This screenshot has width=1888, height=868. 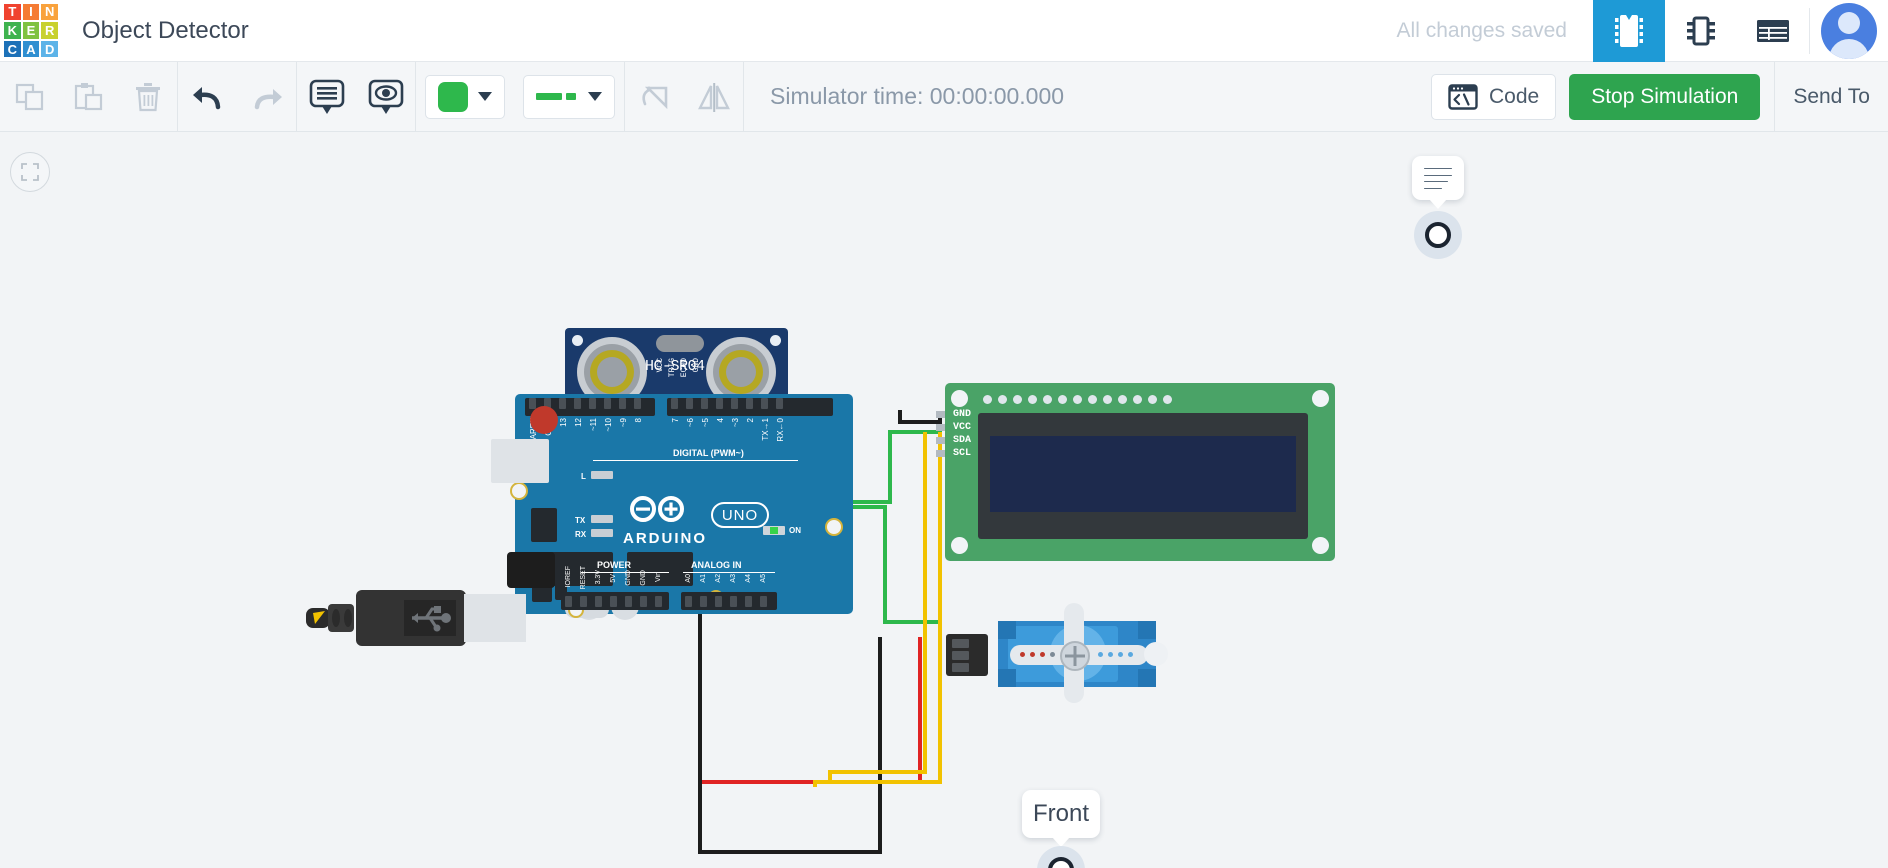 What do you see at coordinates (12, 30) in the screenshot?
I see `logo-cell-k: K` at bounding box center [12, 30].